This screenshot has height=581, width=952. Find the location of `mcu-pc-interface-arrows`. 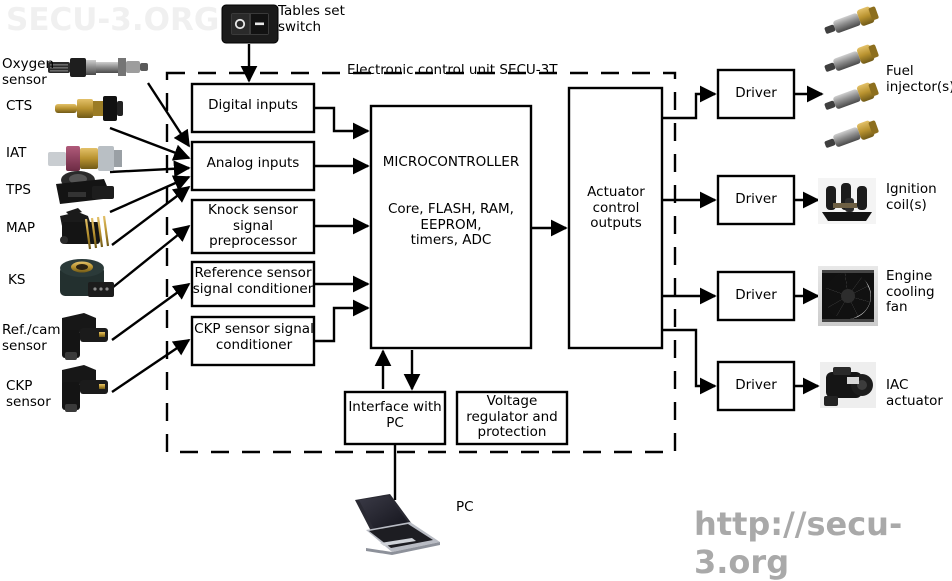

mcu-pc-interface-arrows is located at coordinates (397, 370).